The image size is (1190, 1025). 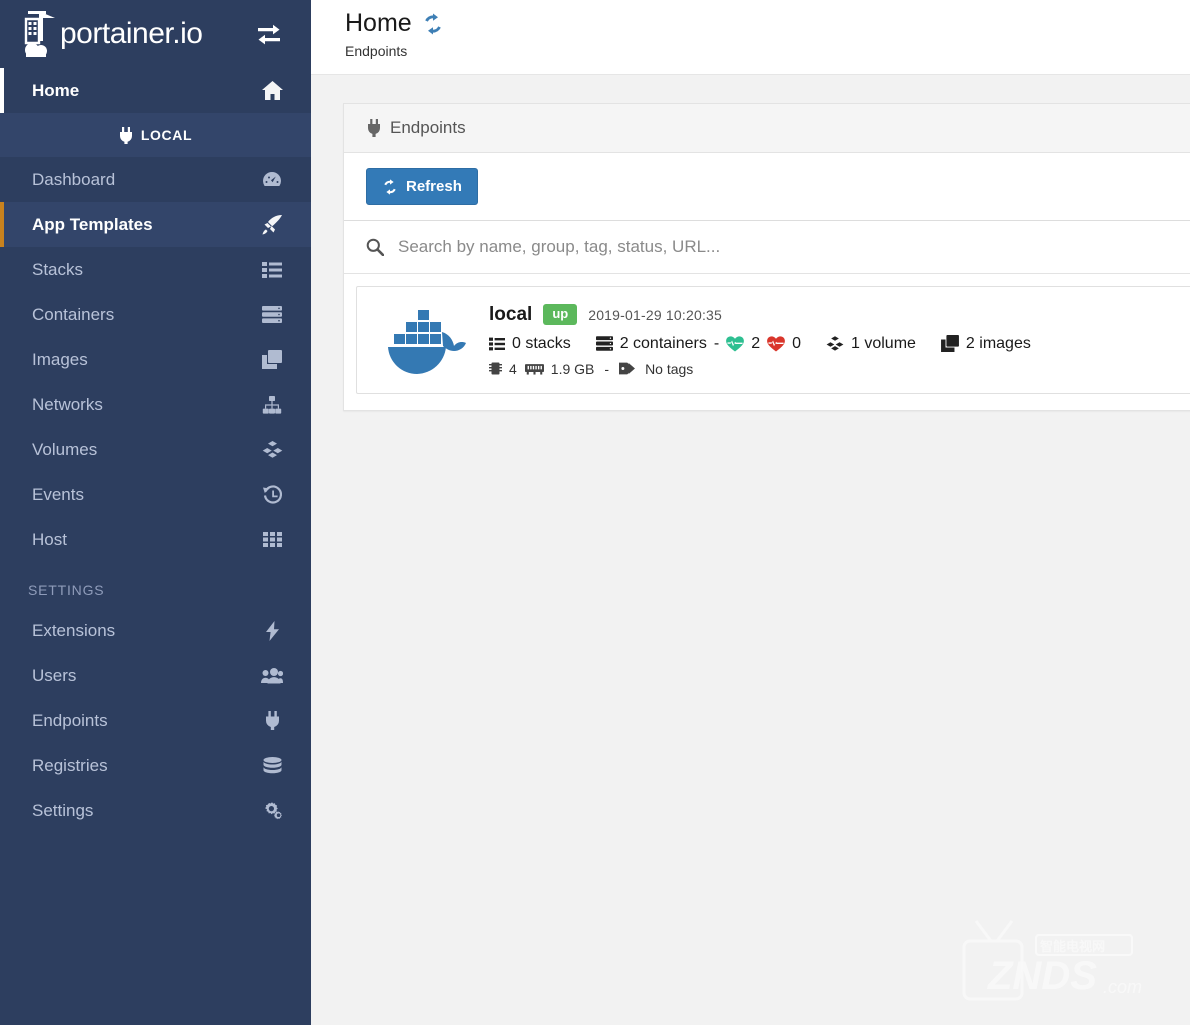 What do you see at coordinates (1122, 987) in the screenshot?
I see `svg-text: .com` at bounding box center [1122, 987].